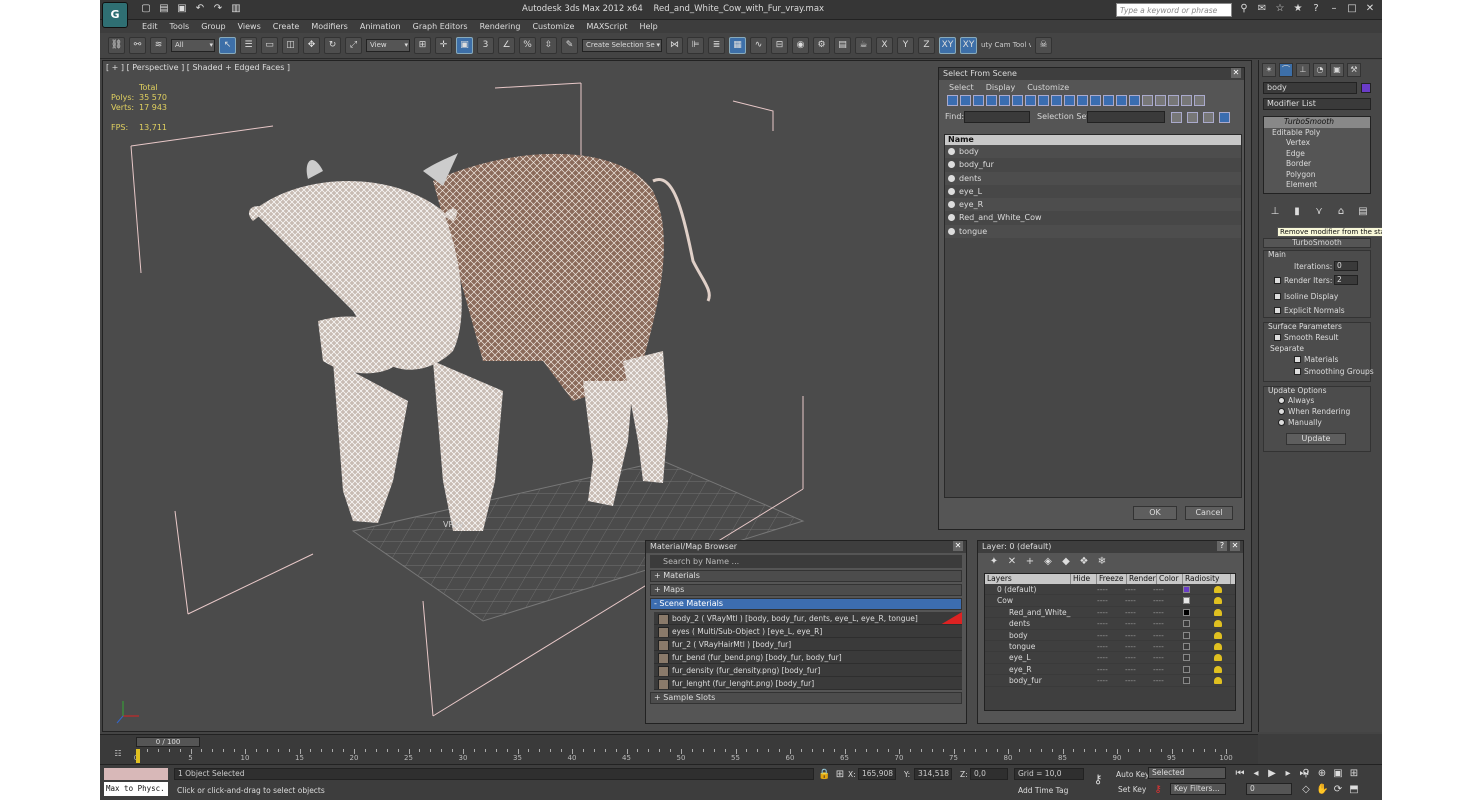 Image resolution: width=1480 pixels, height=800 pixels. What do you see at coordinates (1093, 205) in the screenshot?
I see `list-item: eye_R` at bounding box center [1093, 205].